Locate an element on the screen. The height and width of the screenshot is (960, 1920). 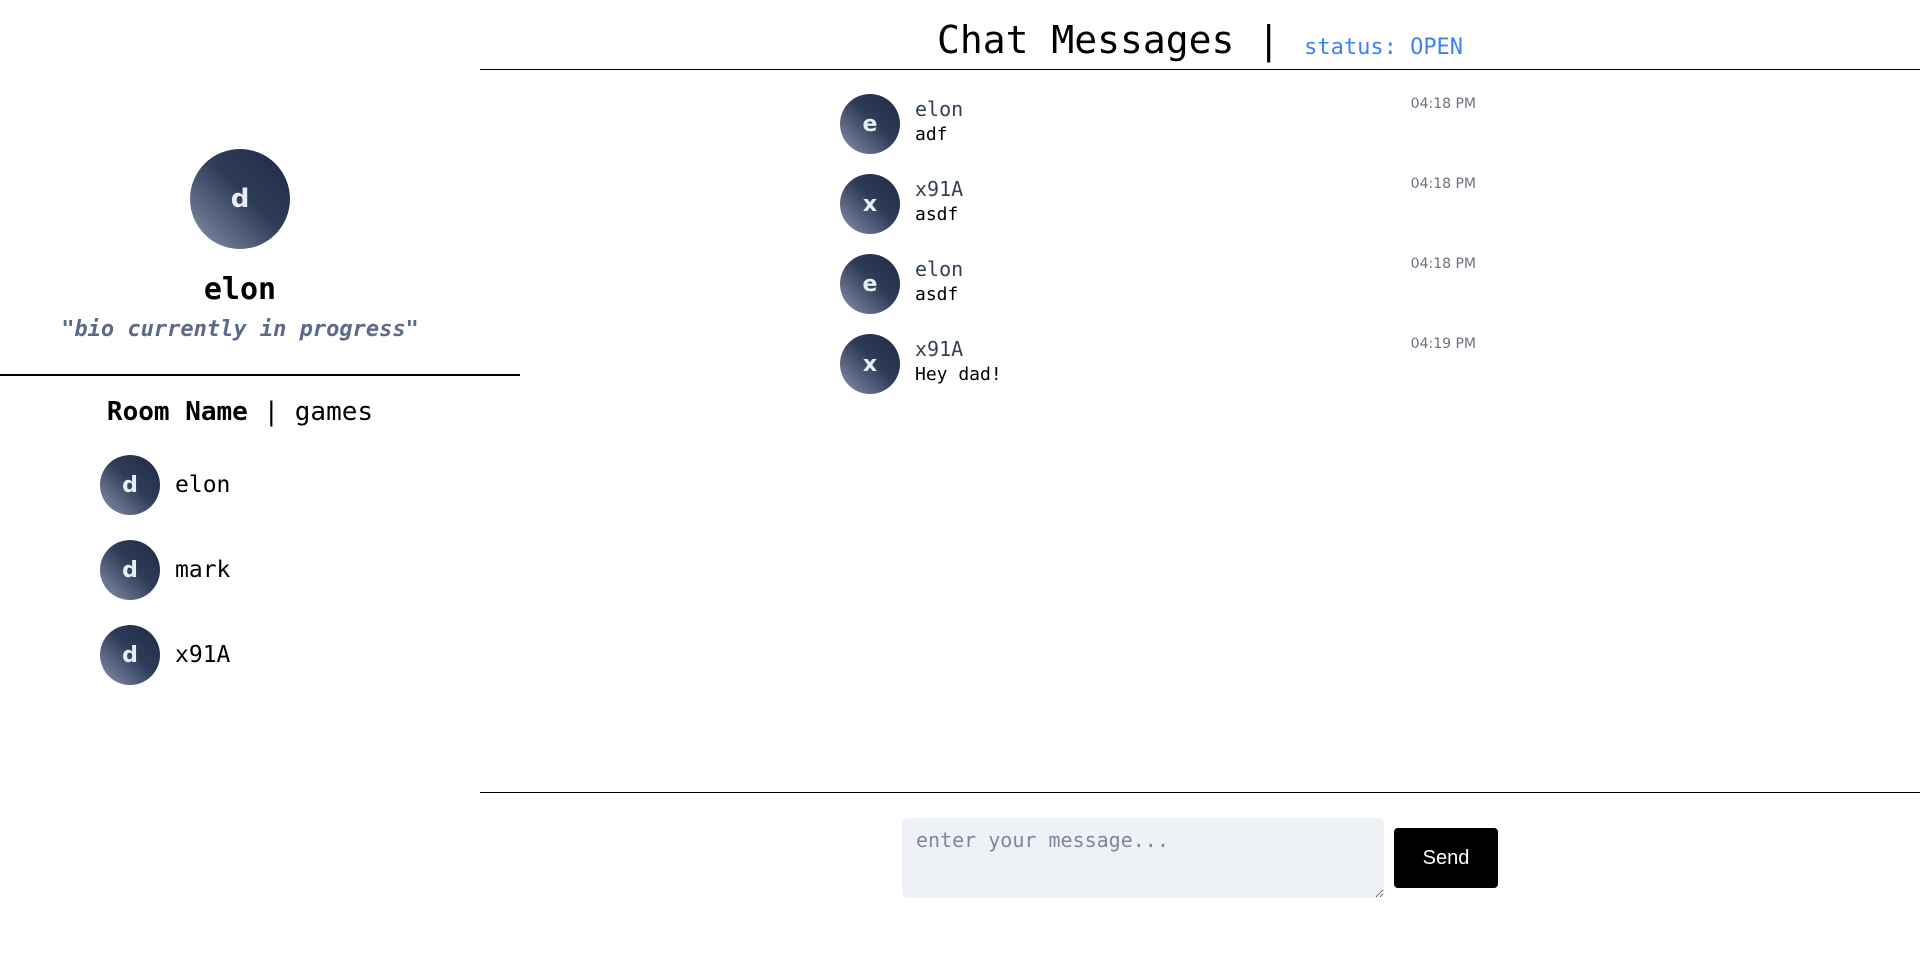
sidebar-divider is located at coordinates (260, 375).